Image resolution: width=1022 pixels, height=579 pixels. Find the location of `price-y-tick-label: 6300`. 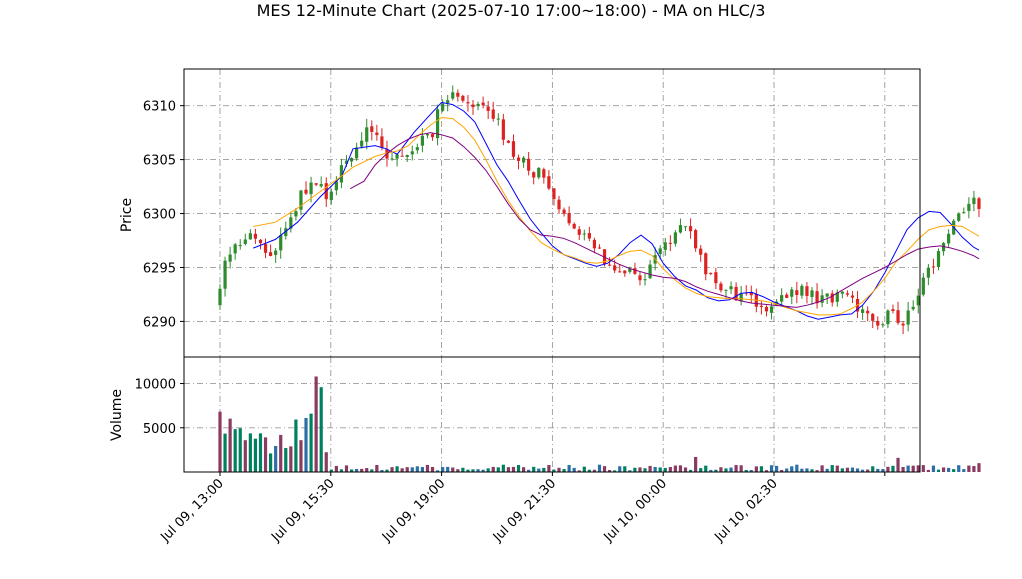

price-y-tick-label: 6300 is located at coordinates (159, 215).